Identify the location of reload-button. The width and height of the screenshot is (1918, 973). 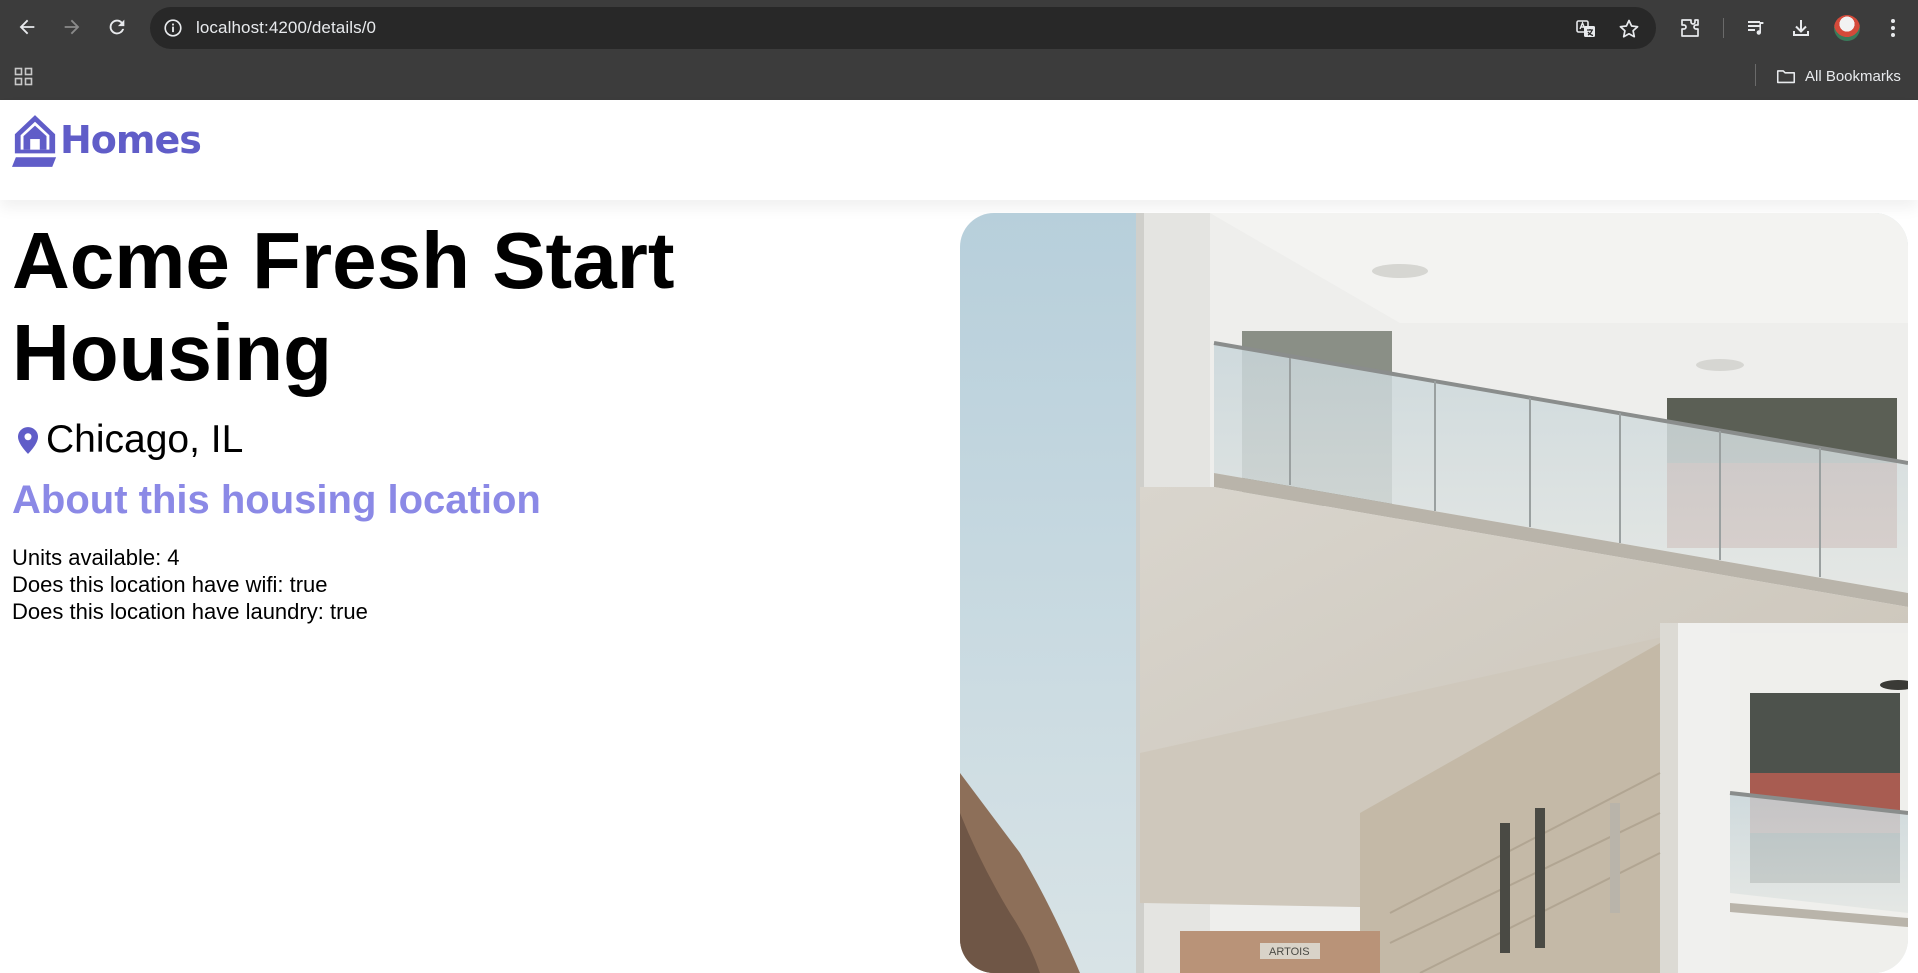
(117, 27).